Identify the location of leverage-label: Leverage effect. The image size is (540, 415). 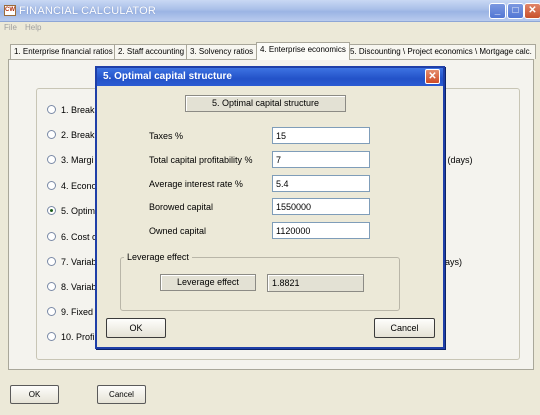
(208, 282).